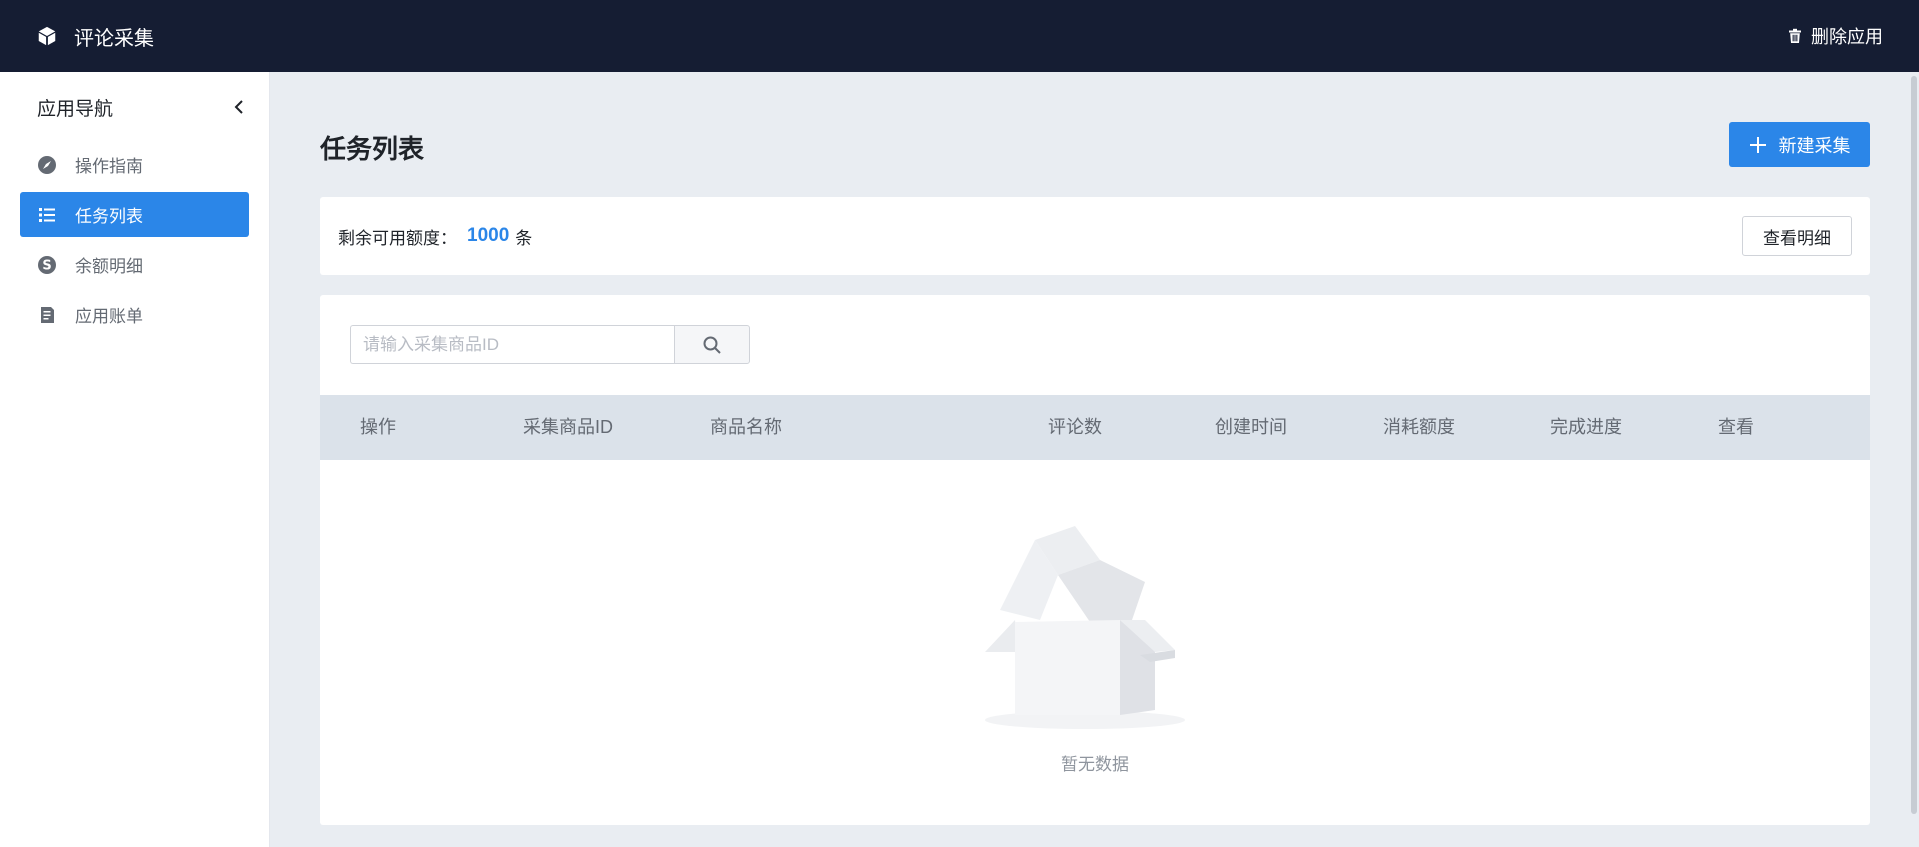  What do you see at coordinates (47, 36) in the screenshot?
I see `cube-icon` at bounding box center [47, 36].